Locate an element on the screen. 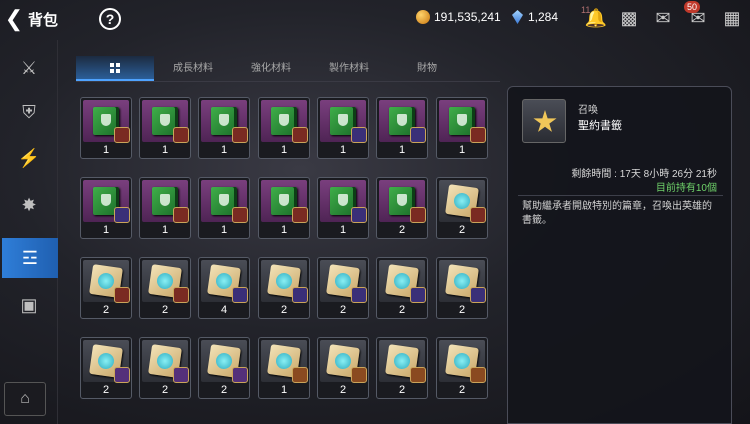  coin-icon is located at coordinates (423, 17).